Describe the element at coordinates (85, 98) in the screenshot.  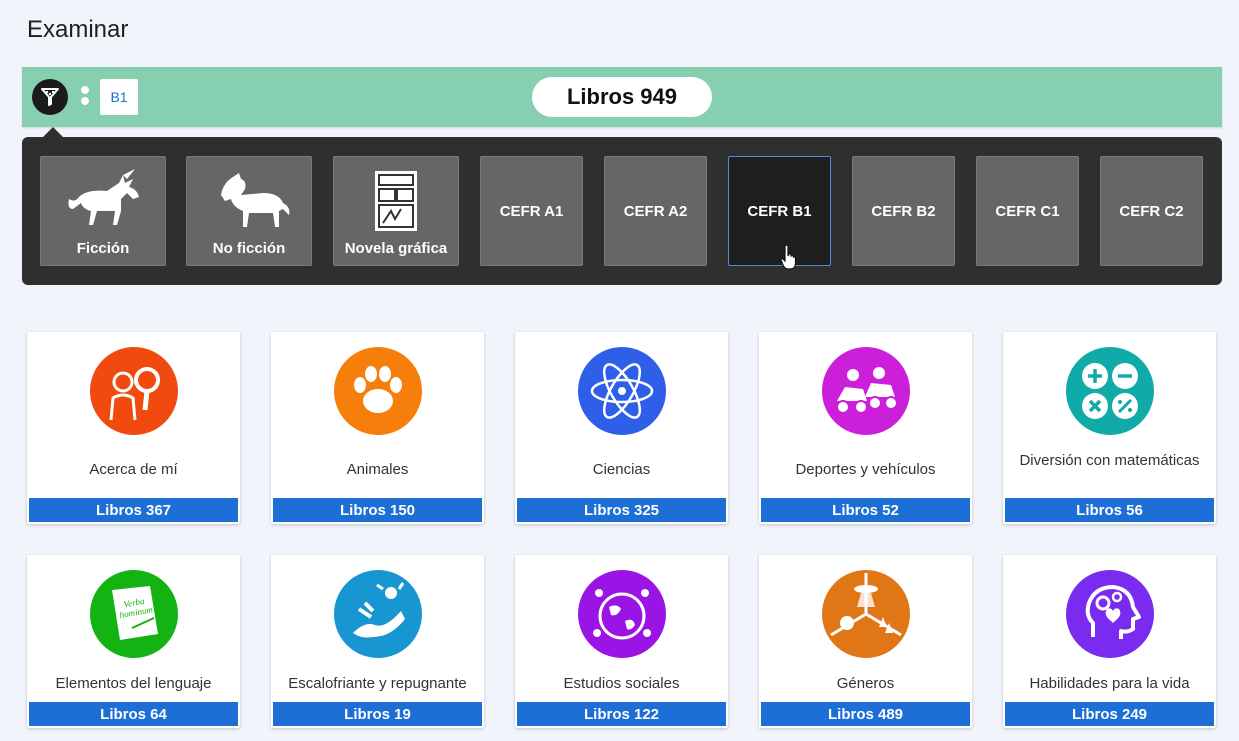
I see `more-options-icon` at that location.